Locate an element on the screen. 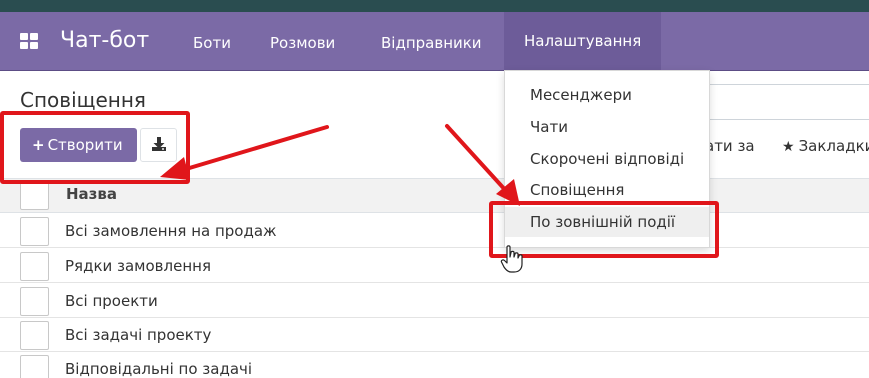 The height and width of the screenshot is (378, 869). hand-cursor-icon is located at coordinates (511, 259).